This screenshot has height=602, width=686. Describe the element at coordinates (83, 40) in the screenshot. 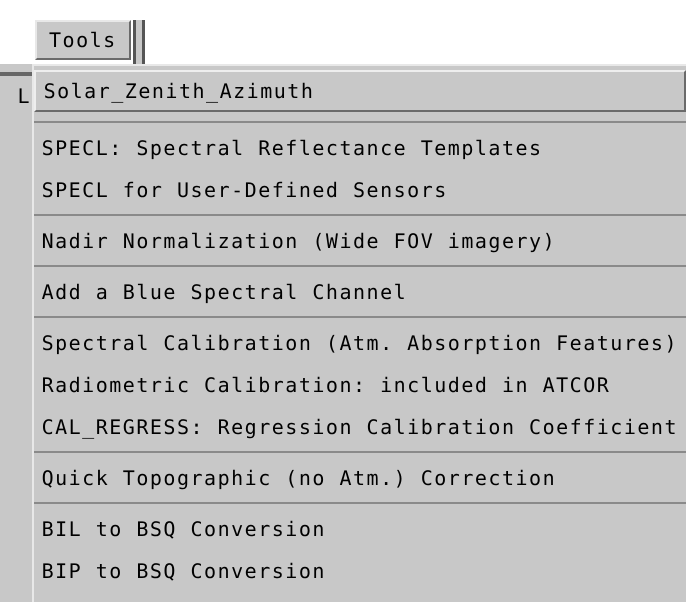

I see `tools-menu-button: Tools` at that location.